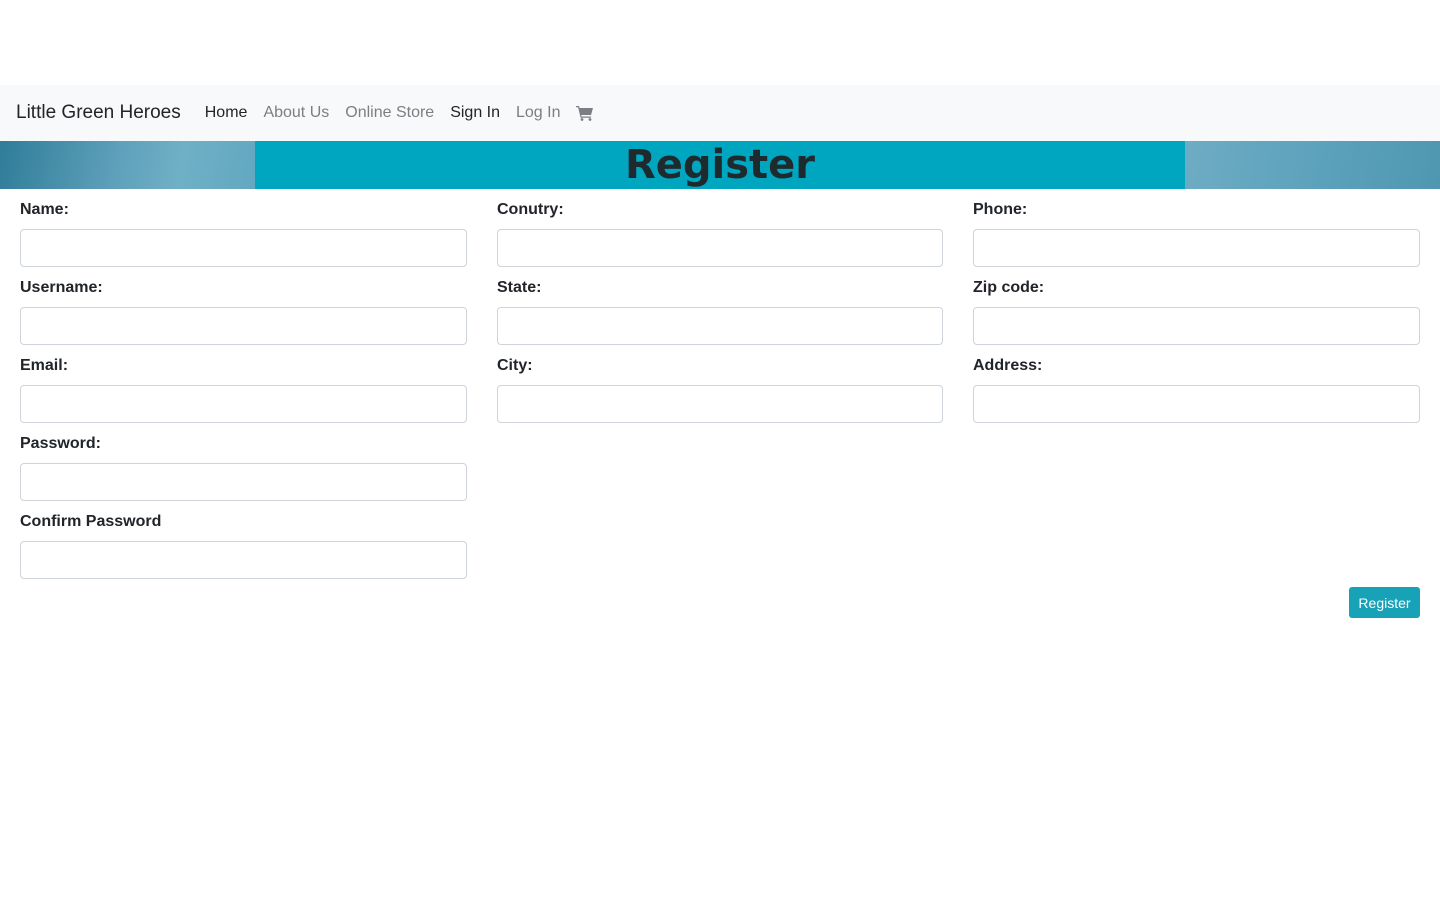 This screenshot has height=900, width=1440. I want to click on confirm-password-input, so click(243, 560).